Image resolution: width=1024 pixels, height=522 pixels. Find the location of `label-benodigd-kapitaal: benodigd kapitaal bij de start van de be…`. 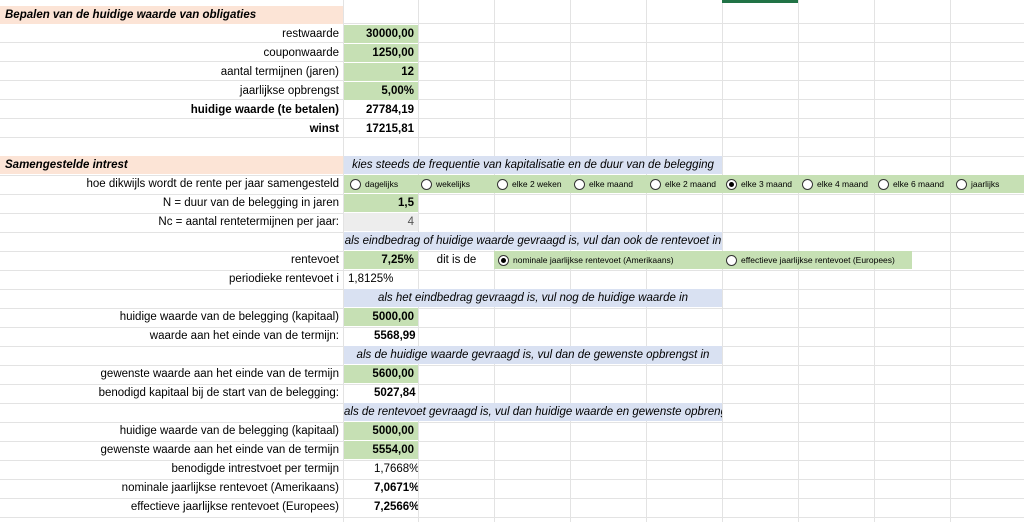

label-benodigd-kapitaal: benodigd kapitaal bij de start van de be… is located at coordinates (218, 393).